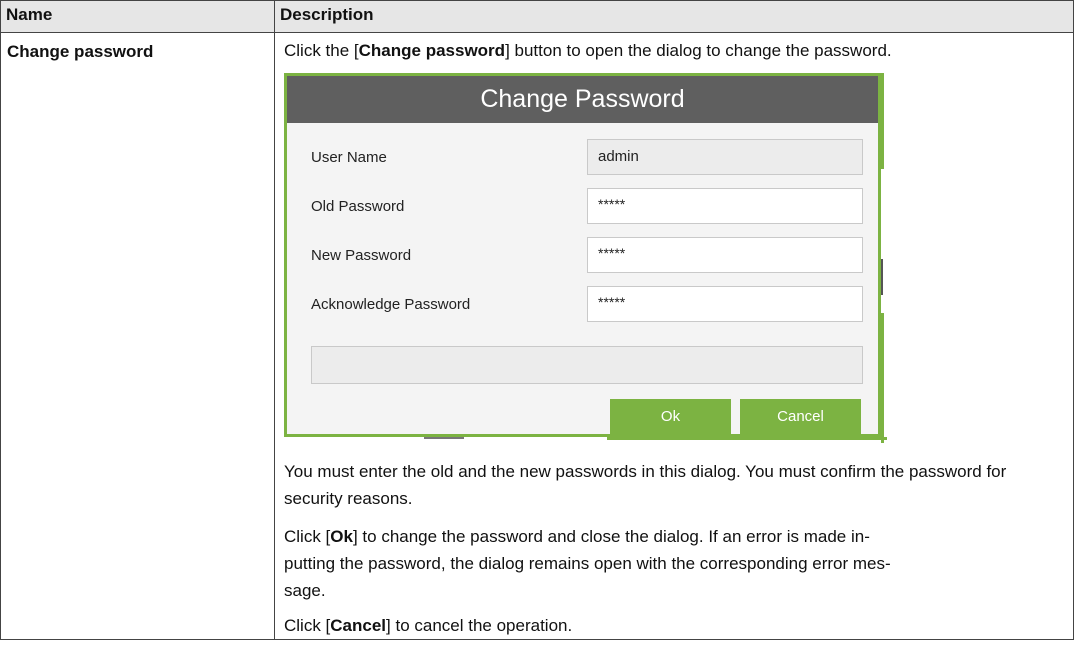 The image size is (1075, 672). I want to click on ok-text-before: Click [, so click(307, 536).